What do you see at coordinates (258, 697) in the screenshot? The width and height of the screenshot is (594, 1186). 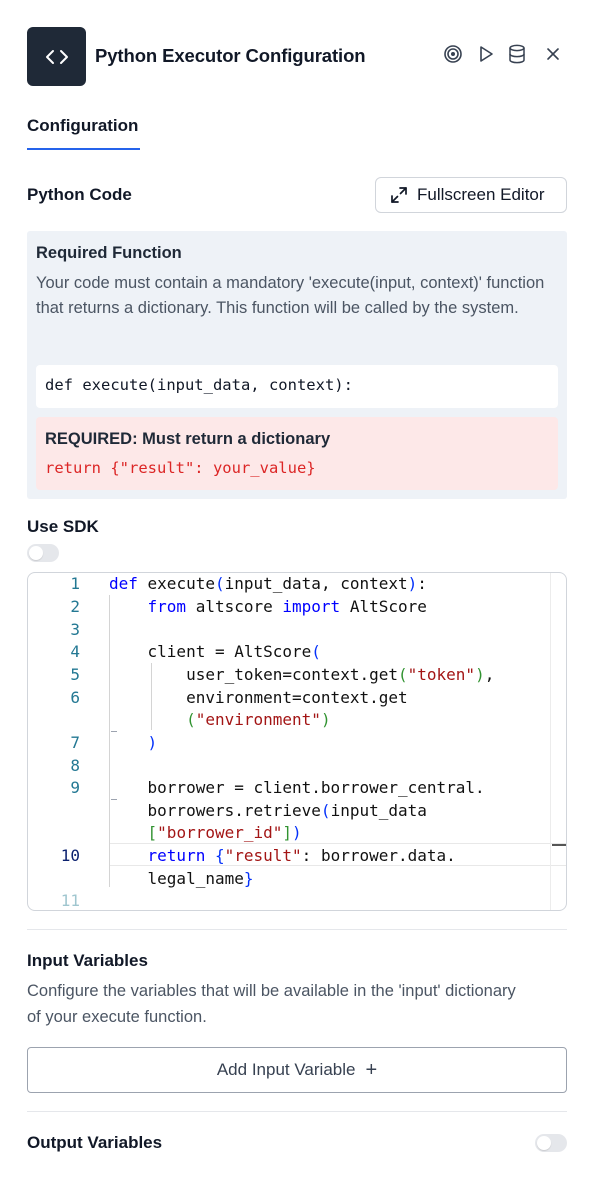 I see `code-line: environment=context.get` at bounding box center [258, 697].